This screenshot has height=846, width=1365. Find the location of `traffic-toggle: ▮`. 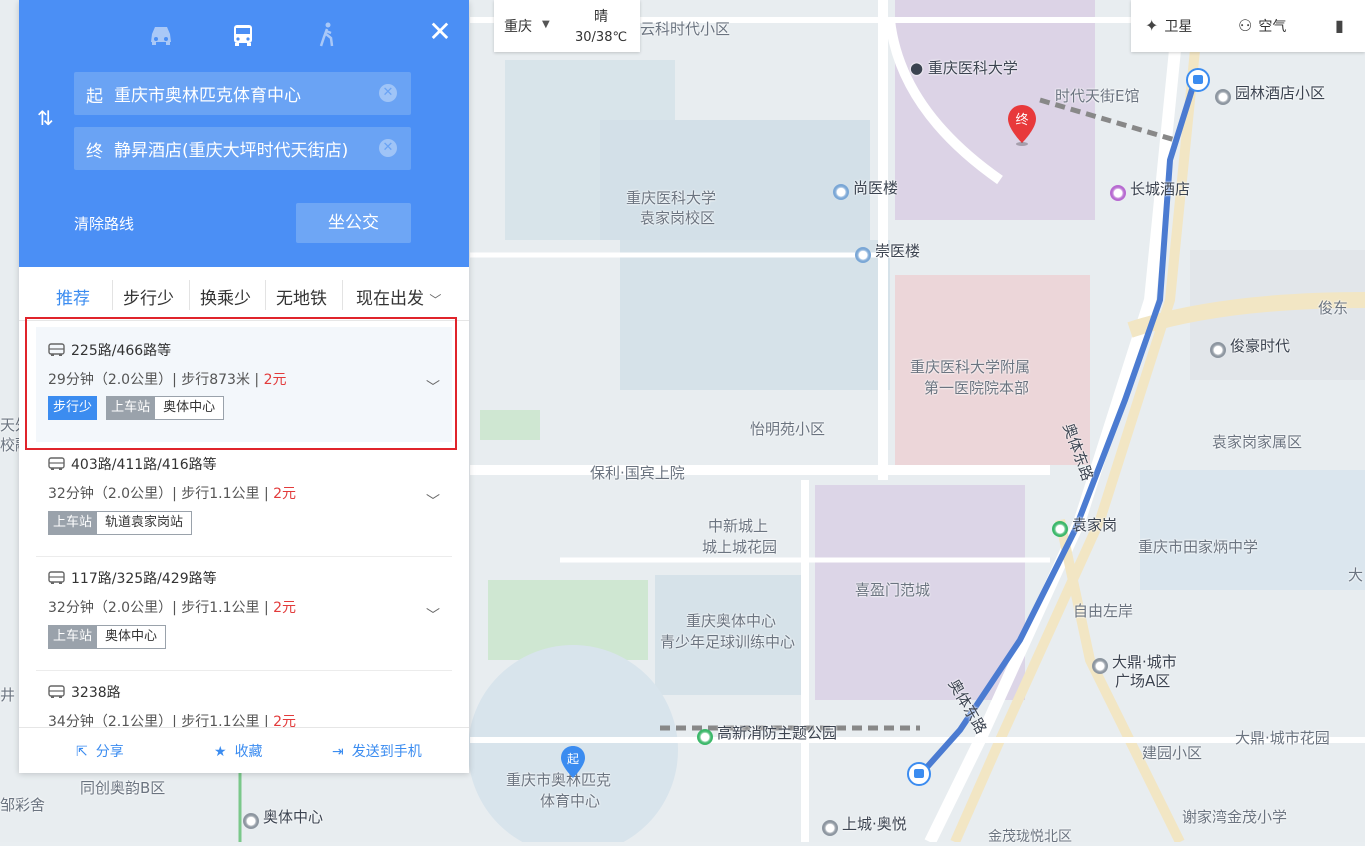

traffic-toggle: ▮ is located at coordinates (1342, 25).